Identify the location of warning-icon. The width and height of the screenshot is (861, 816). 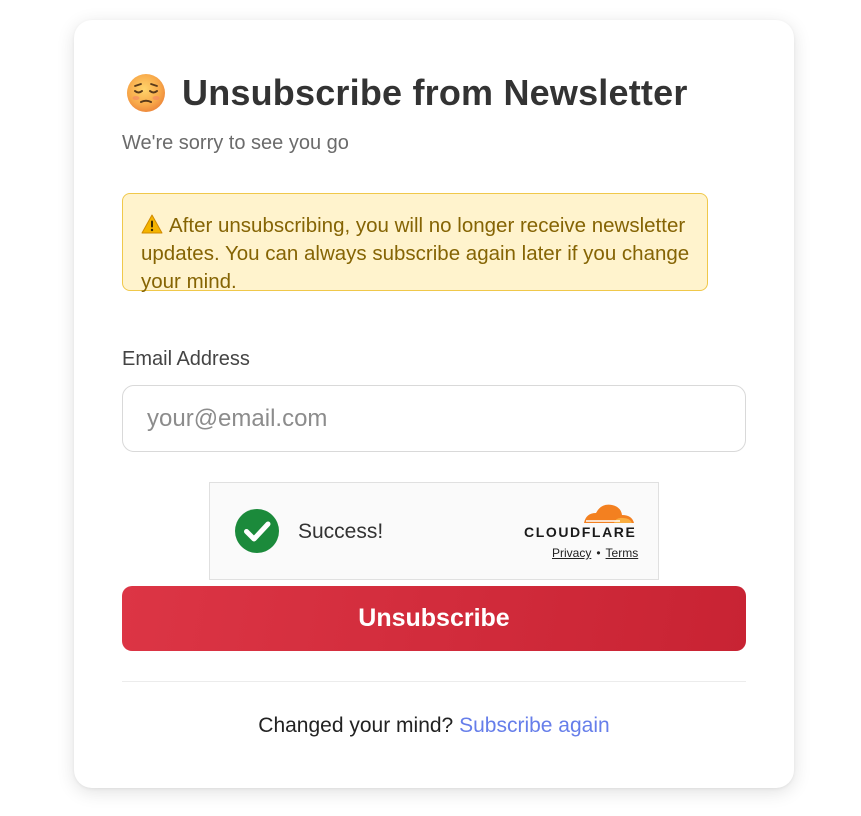
(152, 224).